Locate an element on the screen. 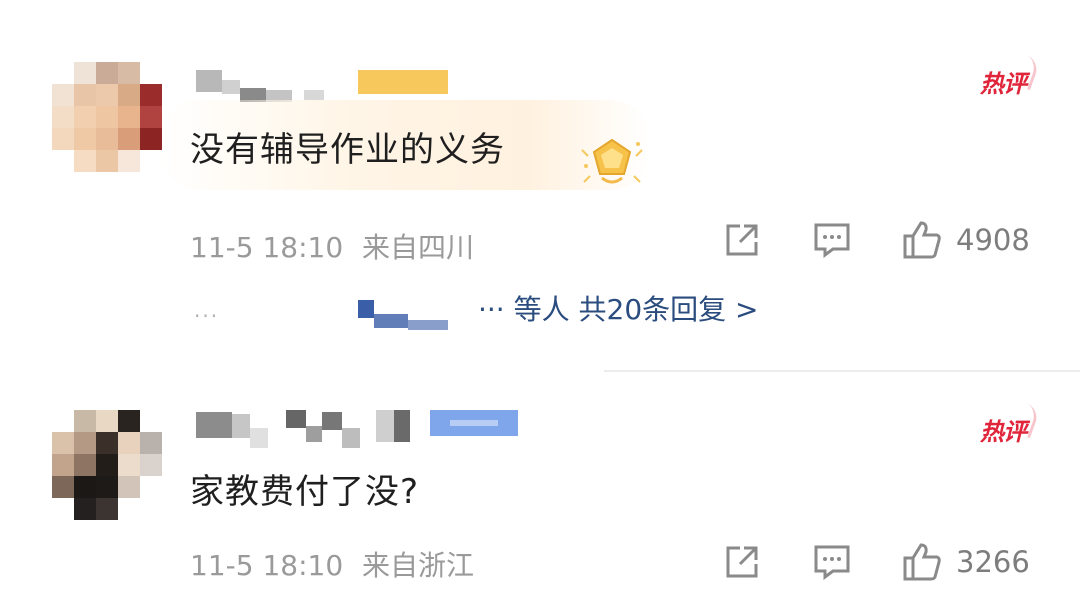 This screenshot has width=1080, height=614. more-dots: ··· is located at coordinates (206, 316).